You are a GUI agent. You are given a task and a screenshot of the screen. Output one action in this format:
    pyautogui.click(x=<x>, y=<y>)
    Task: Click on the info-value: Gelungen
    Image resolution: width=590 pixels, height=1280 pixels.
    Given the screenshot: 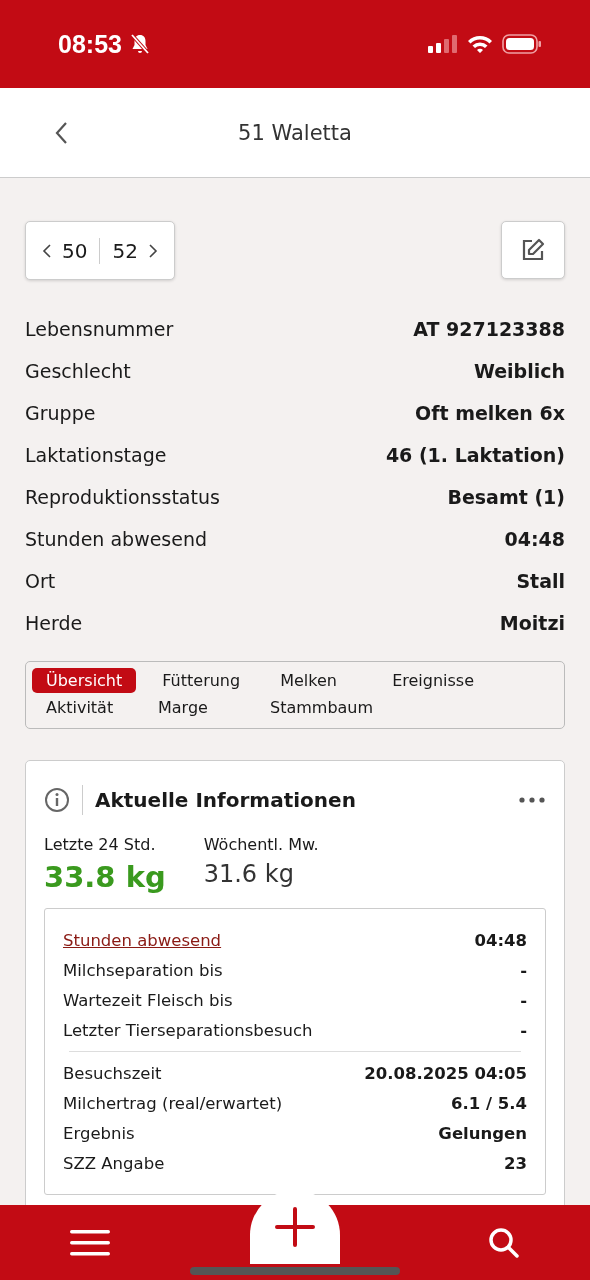 What is the action you would take?
    pyautogui.click(x=482, y=1133)
    